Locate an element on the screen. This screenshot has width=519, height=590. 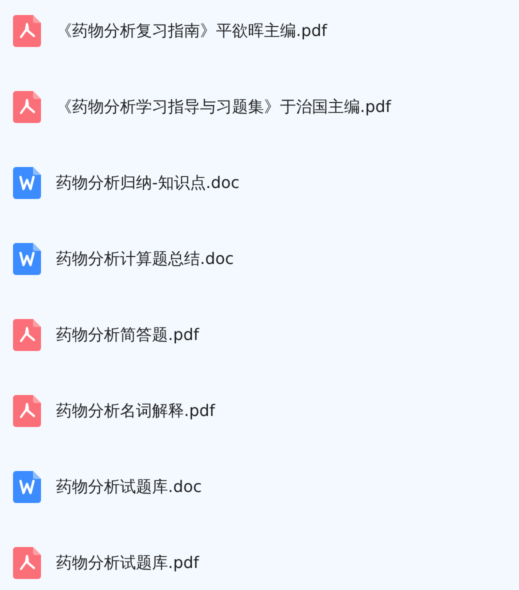
file-name: 药物分析归纳-知识点.doc is located at coordinates (148, 183).